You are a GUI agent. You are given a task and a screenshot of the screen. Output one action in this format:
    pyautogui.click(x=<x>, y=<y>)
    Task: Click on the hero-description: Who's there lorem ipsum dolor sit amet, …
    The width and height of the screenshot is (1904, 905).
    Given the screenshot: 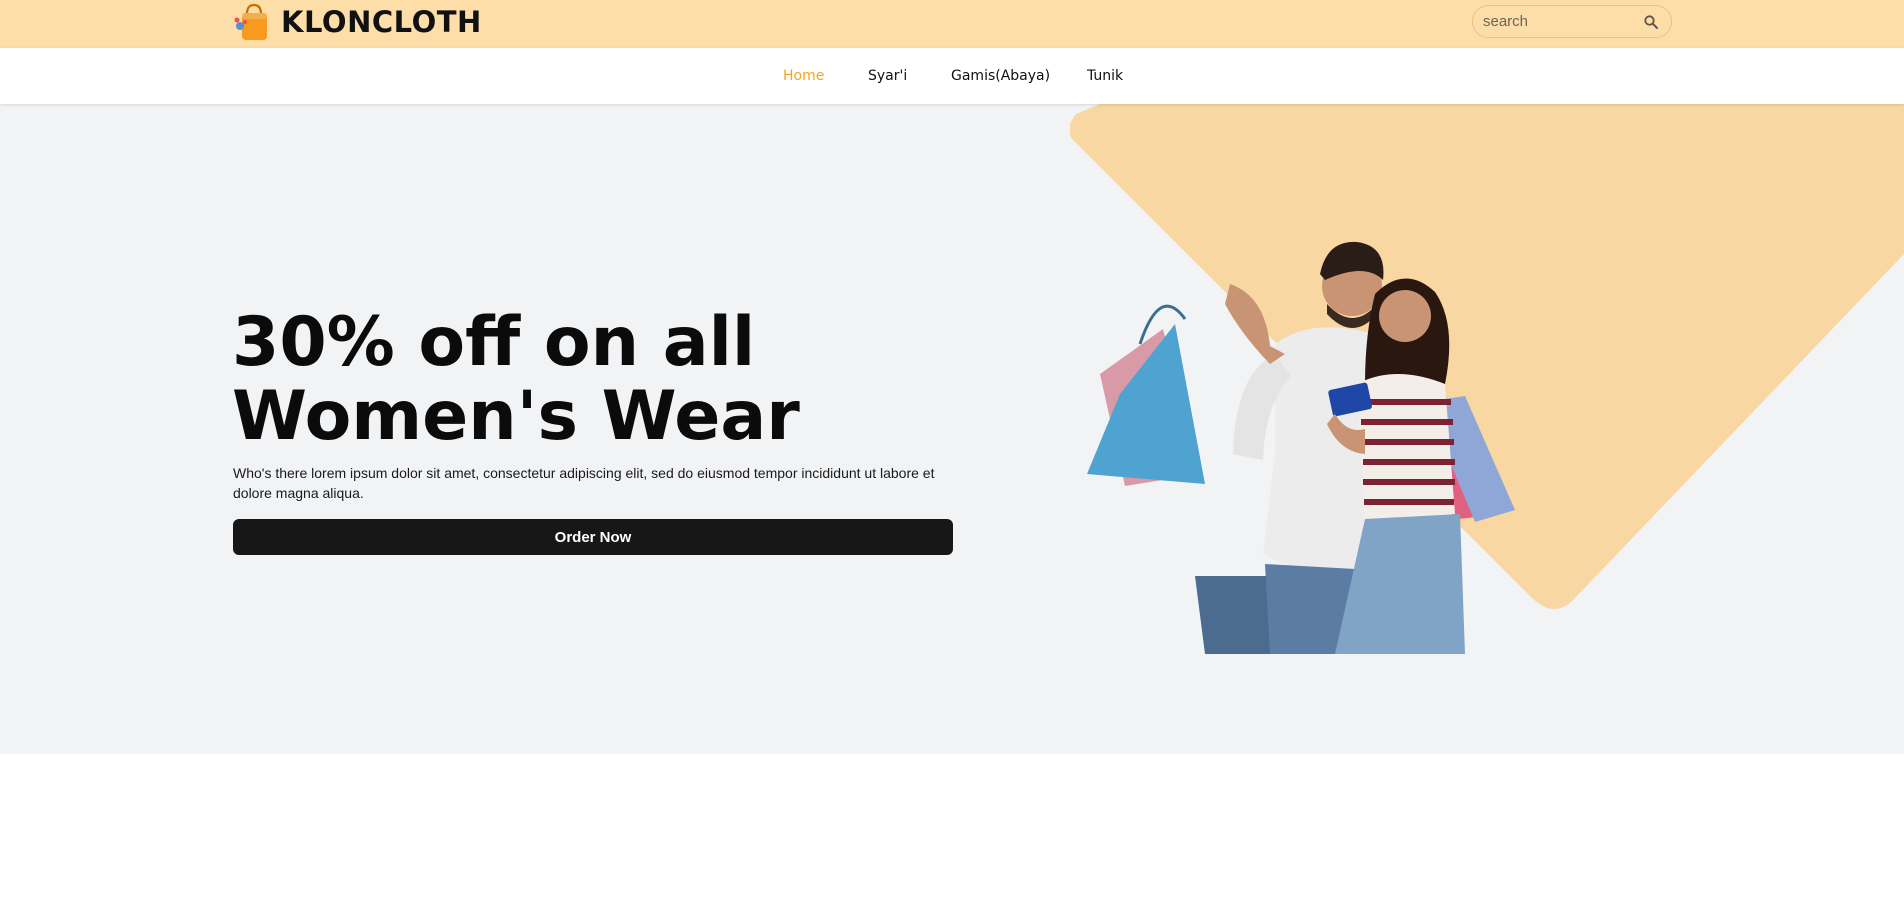 What is the action you would take?
    pyautogui.click(x=584, y=483)
    